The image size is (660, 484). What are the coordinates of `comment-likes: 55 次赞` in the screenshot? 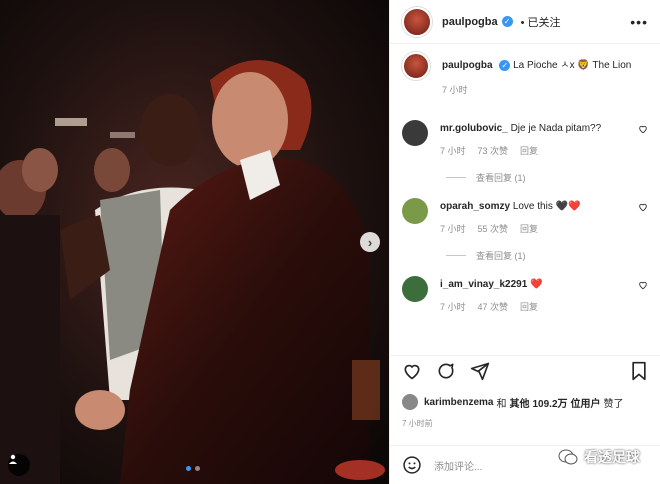 It's located at (493, 228).